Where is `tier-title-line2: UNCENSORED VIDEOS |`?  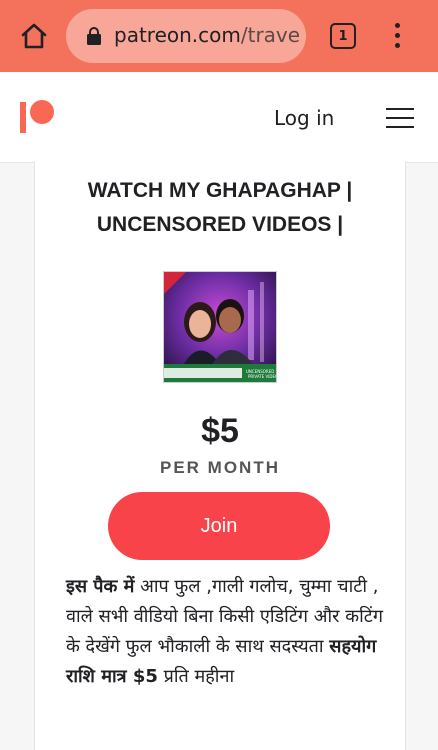 tier-title-line2: UNCENSORED VIDEOS | is located at coordinates (220, 224).